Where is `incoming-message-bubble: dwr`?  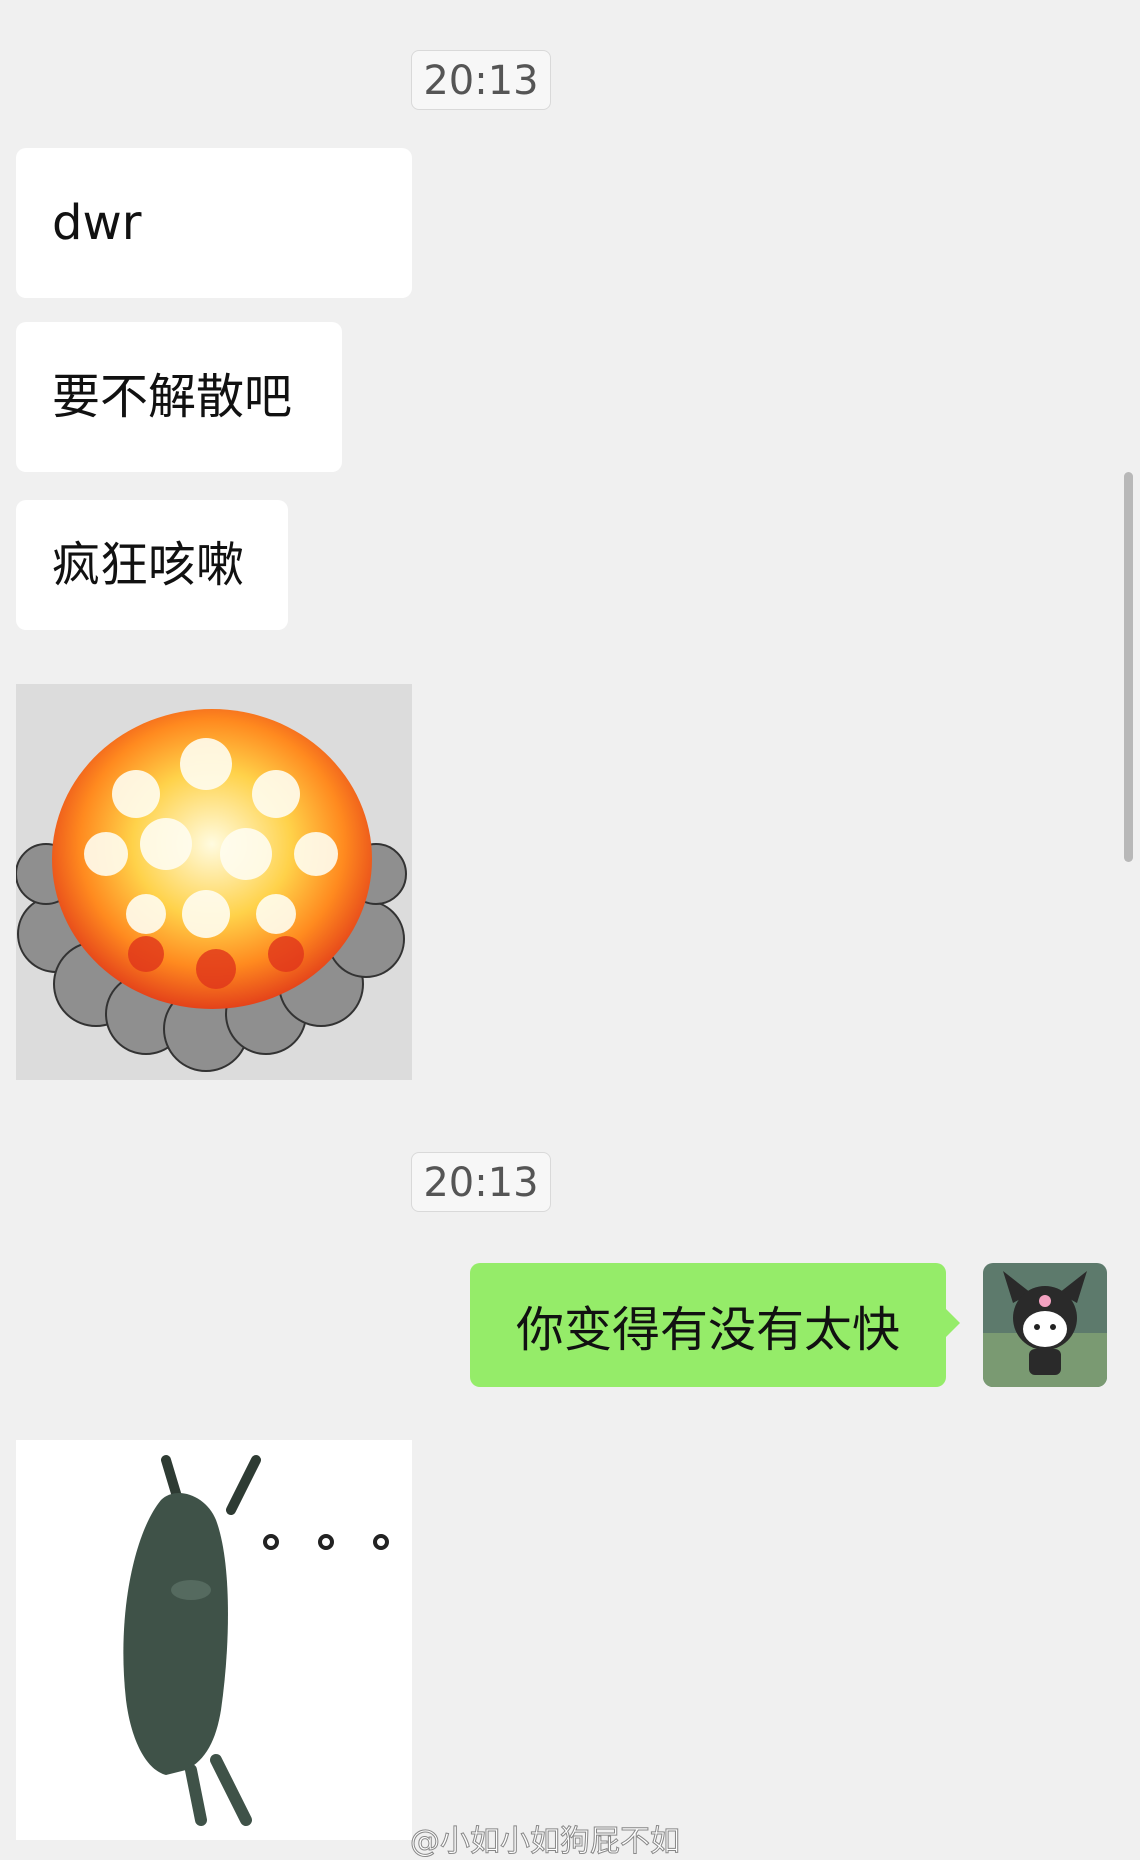 incoming-message-bubble: dwr is located at coordinates (214, 223).